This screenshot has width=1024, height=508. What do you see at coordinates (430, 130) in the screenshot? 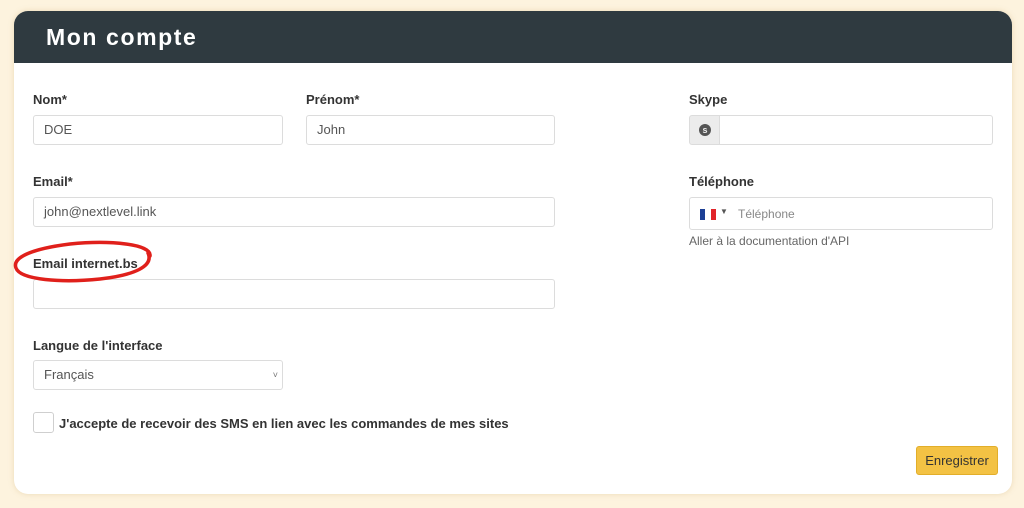
I see `prenom-input: John` at bounding box center [430, 130].